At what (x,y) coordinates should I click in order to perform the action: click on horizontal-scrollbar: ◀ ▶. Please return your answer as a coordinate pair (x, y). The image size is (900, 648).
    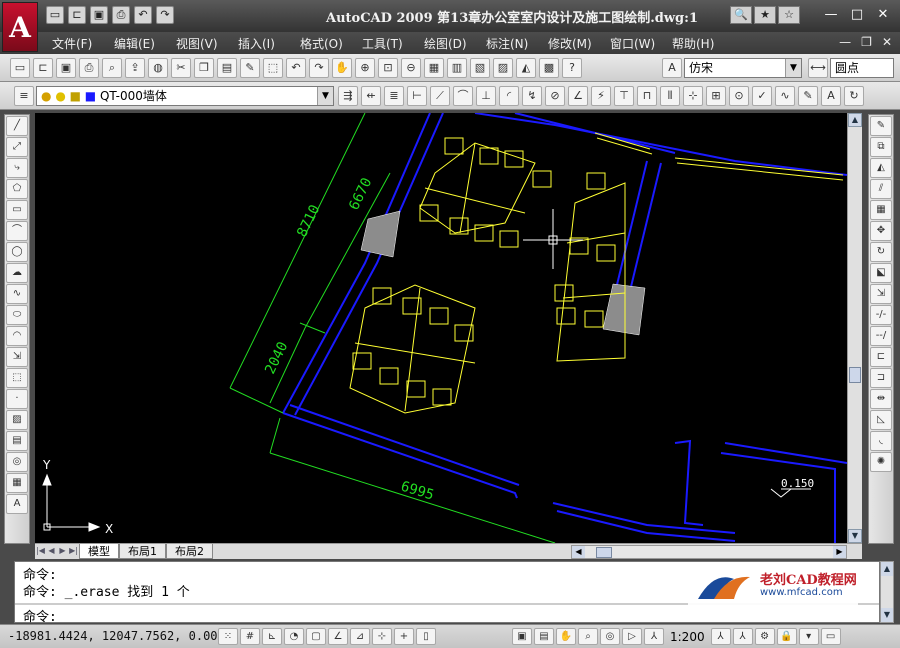
    Looking at the image, I should click on (709, 552).